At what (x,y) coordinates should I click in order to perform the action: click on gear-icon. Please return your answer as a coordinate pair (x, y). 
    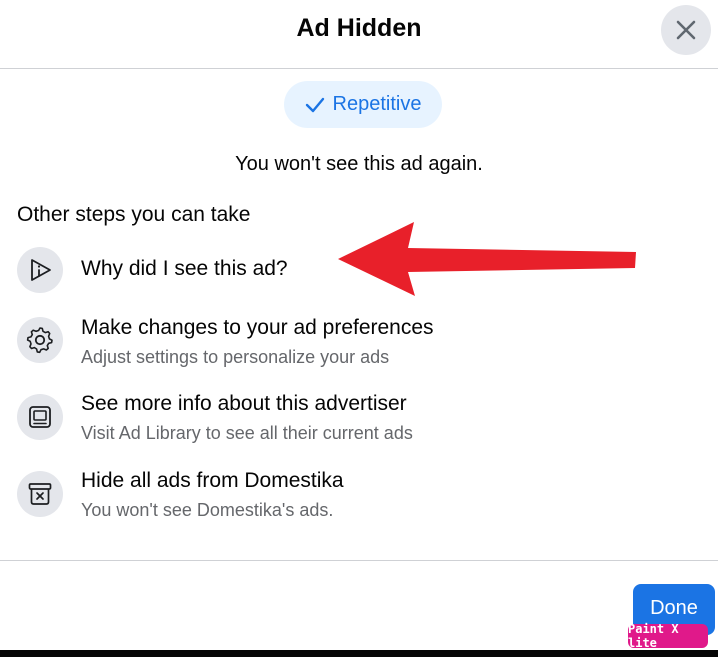
    Looking at the image, I should click on (40, 340).